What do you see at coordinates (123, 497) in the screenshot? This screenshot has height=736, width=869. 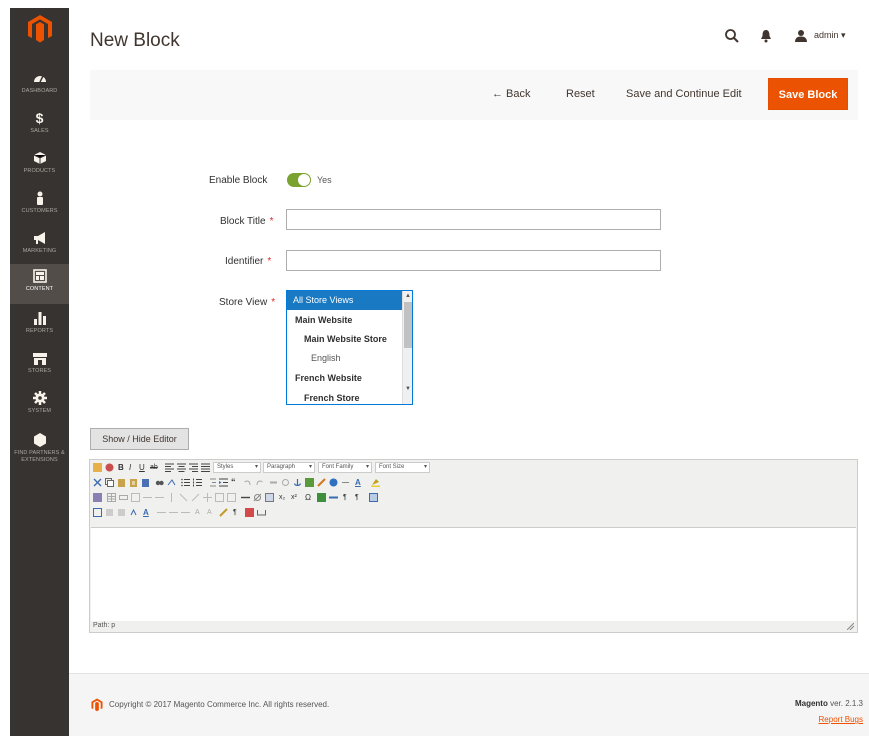 I see `table-row-props-icon` at bounding box center [123, 497].